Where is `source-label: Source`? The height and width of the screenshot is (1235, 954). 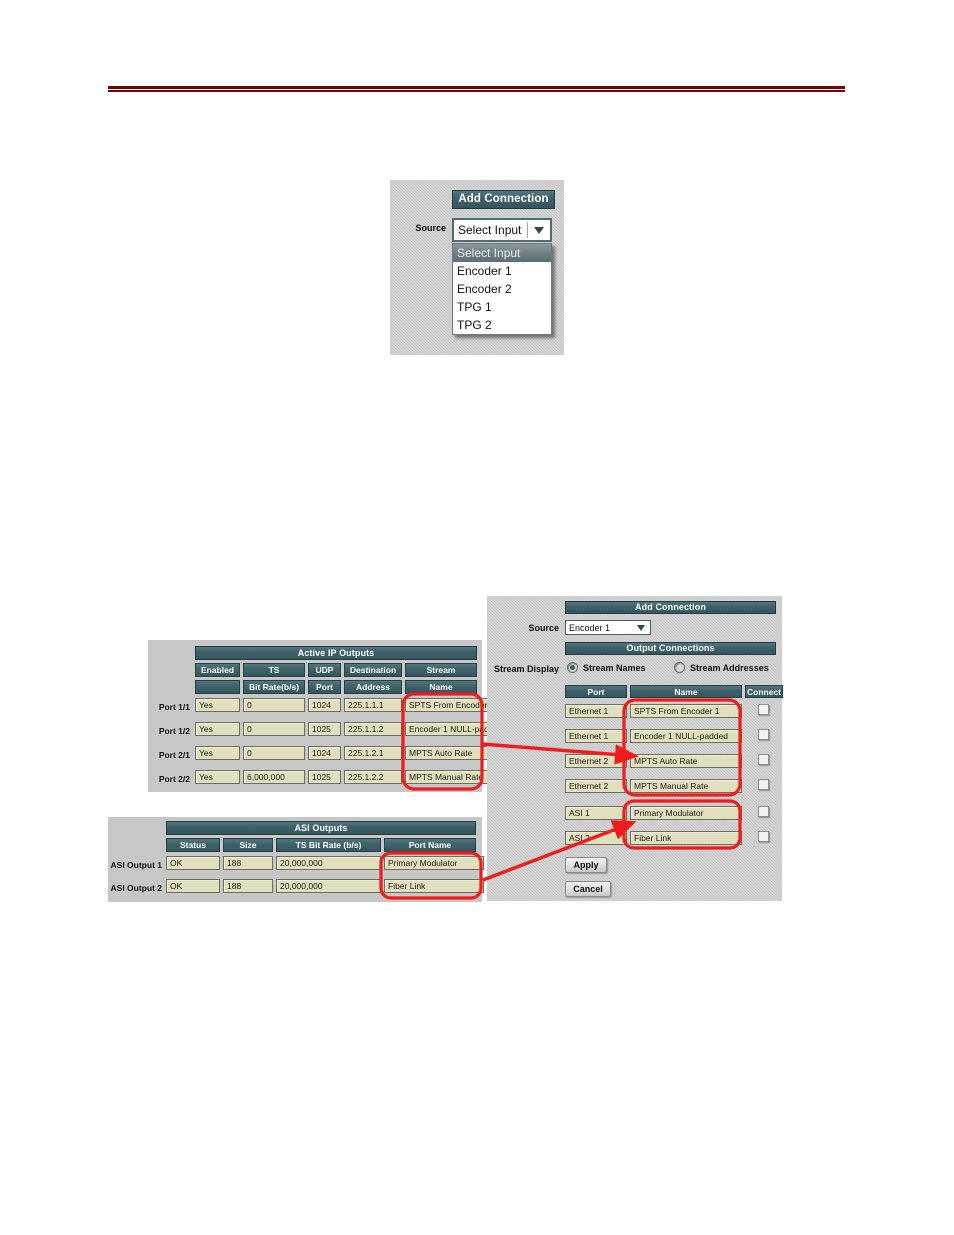
source-label: Source is located at coordinates (430, 228).